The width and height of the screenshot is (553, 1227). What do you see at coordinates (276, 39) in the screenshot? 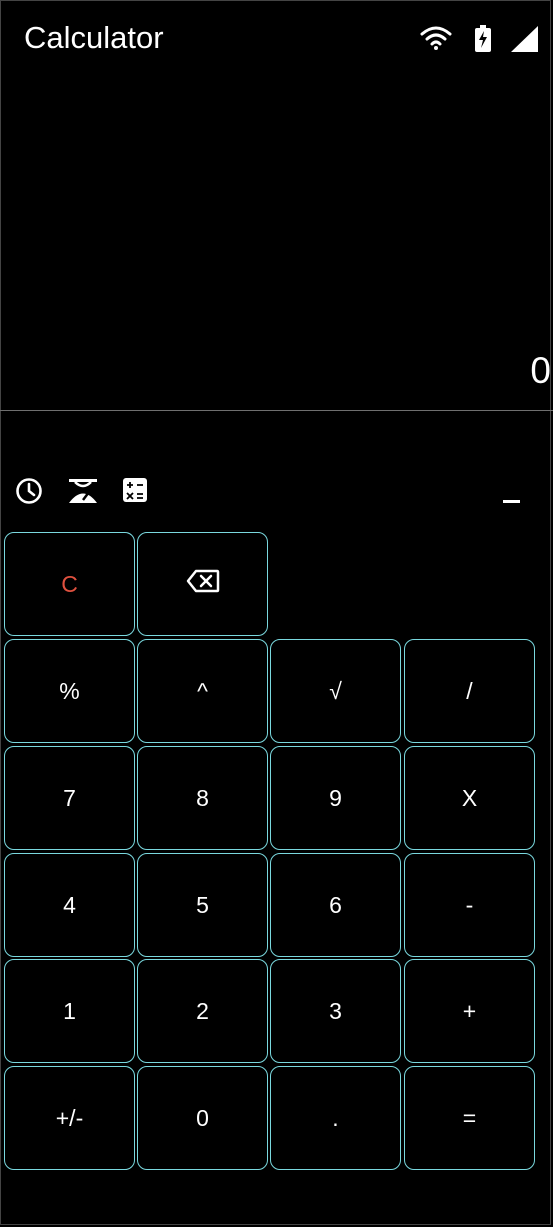
I see `app-header: Calculator` at bounding box center [276, 39].